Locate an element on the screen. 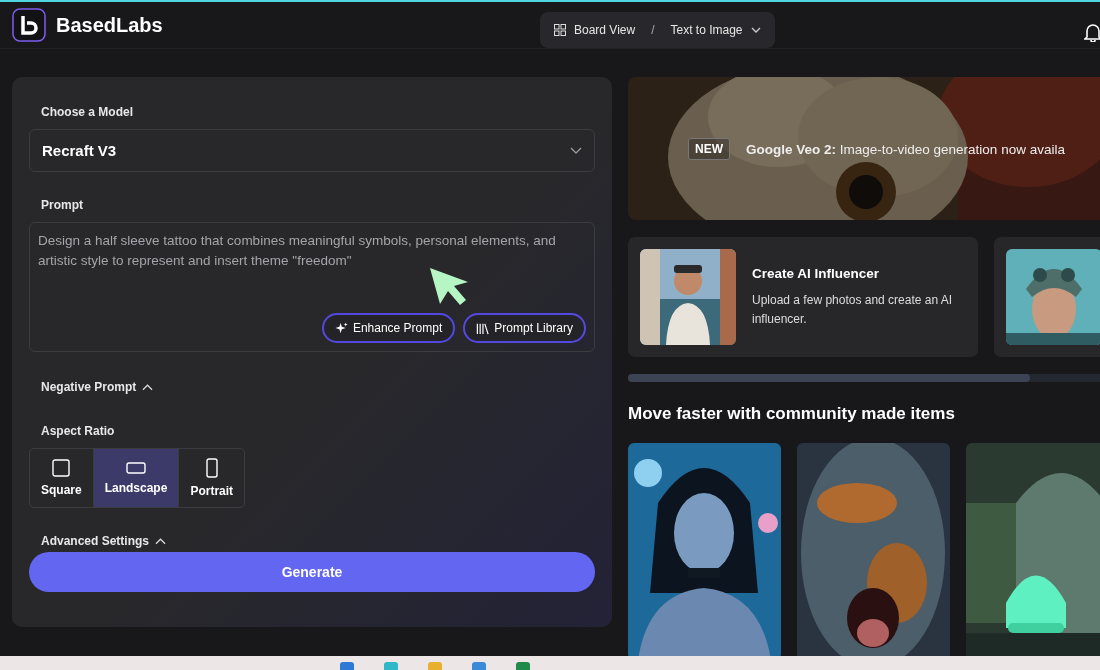 This screenshot has height=670, width=1100. announcement-banner: NEW Google Veo 2: Image-to-video generation now availa is located at coordinates (864, 148).